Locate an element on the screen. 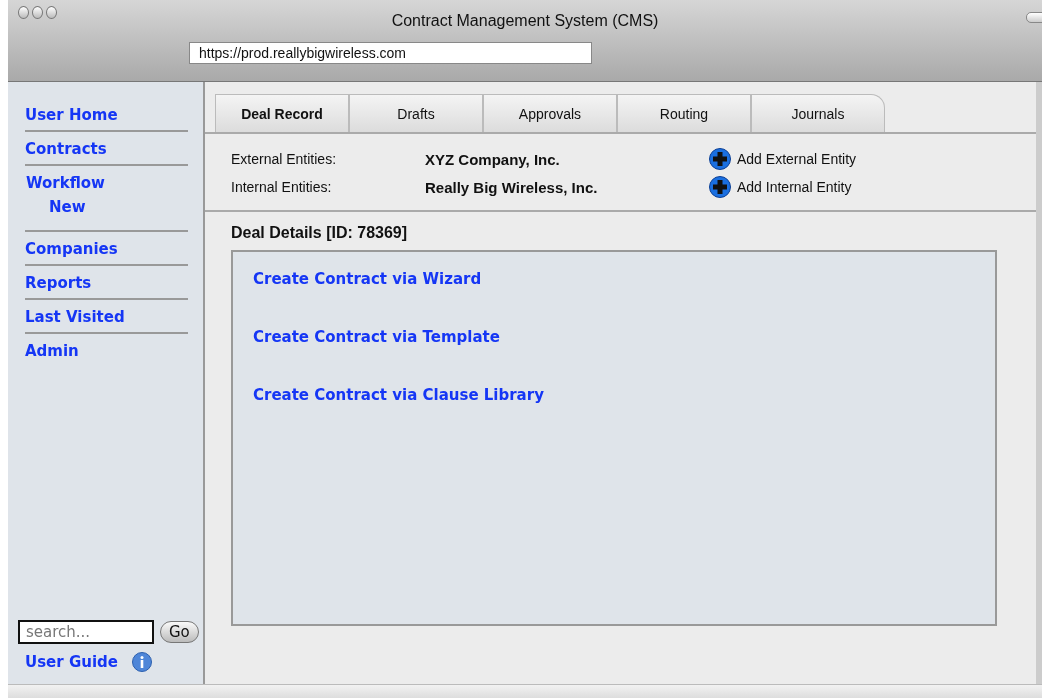 This screenshot has height=698, width=1042. add-entity-link: Add External Entity is located at coordinates (872, 159).